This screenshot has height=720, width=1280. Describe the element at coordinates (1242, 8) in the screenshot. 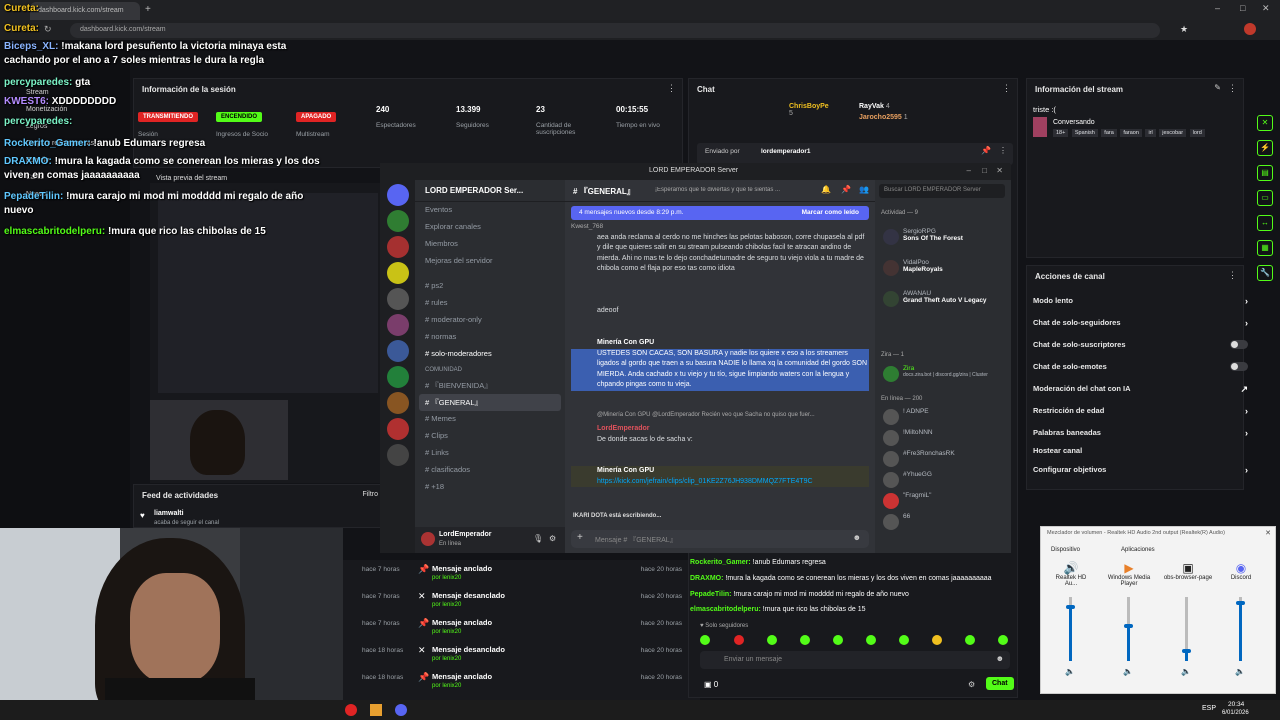

I see `maximize-icon: □` at that location.